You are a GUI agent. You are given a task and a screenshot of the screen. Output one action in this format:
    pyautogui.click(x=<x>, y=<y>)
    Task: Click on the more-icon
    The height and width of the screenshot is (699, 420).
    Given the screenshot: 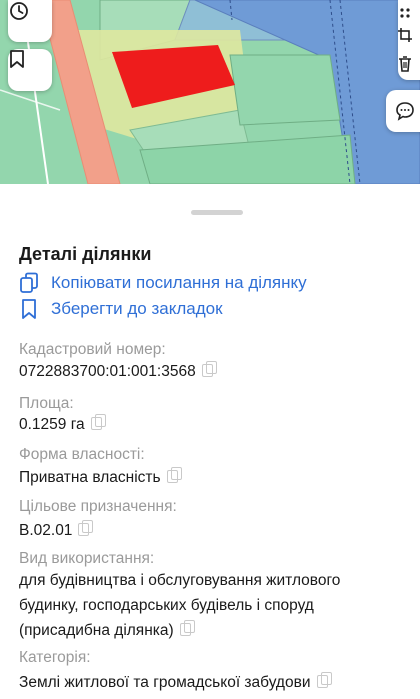 What is the action you would take?
    pyautogui.click(x=405, y=13)
    